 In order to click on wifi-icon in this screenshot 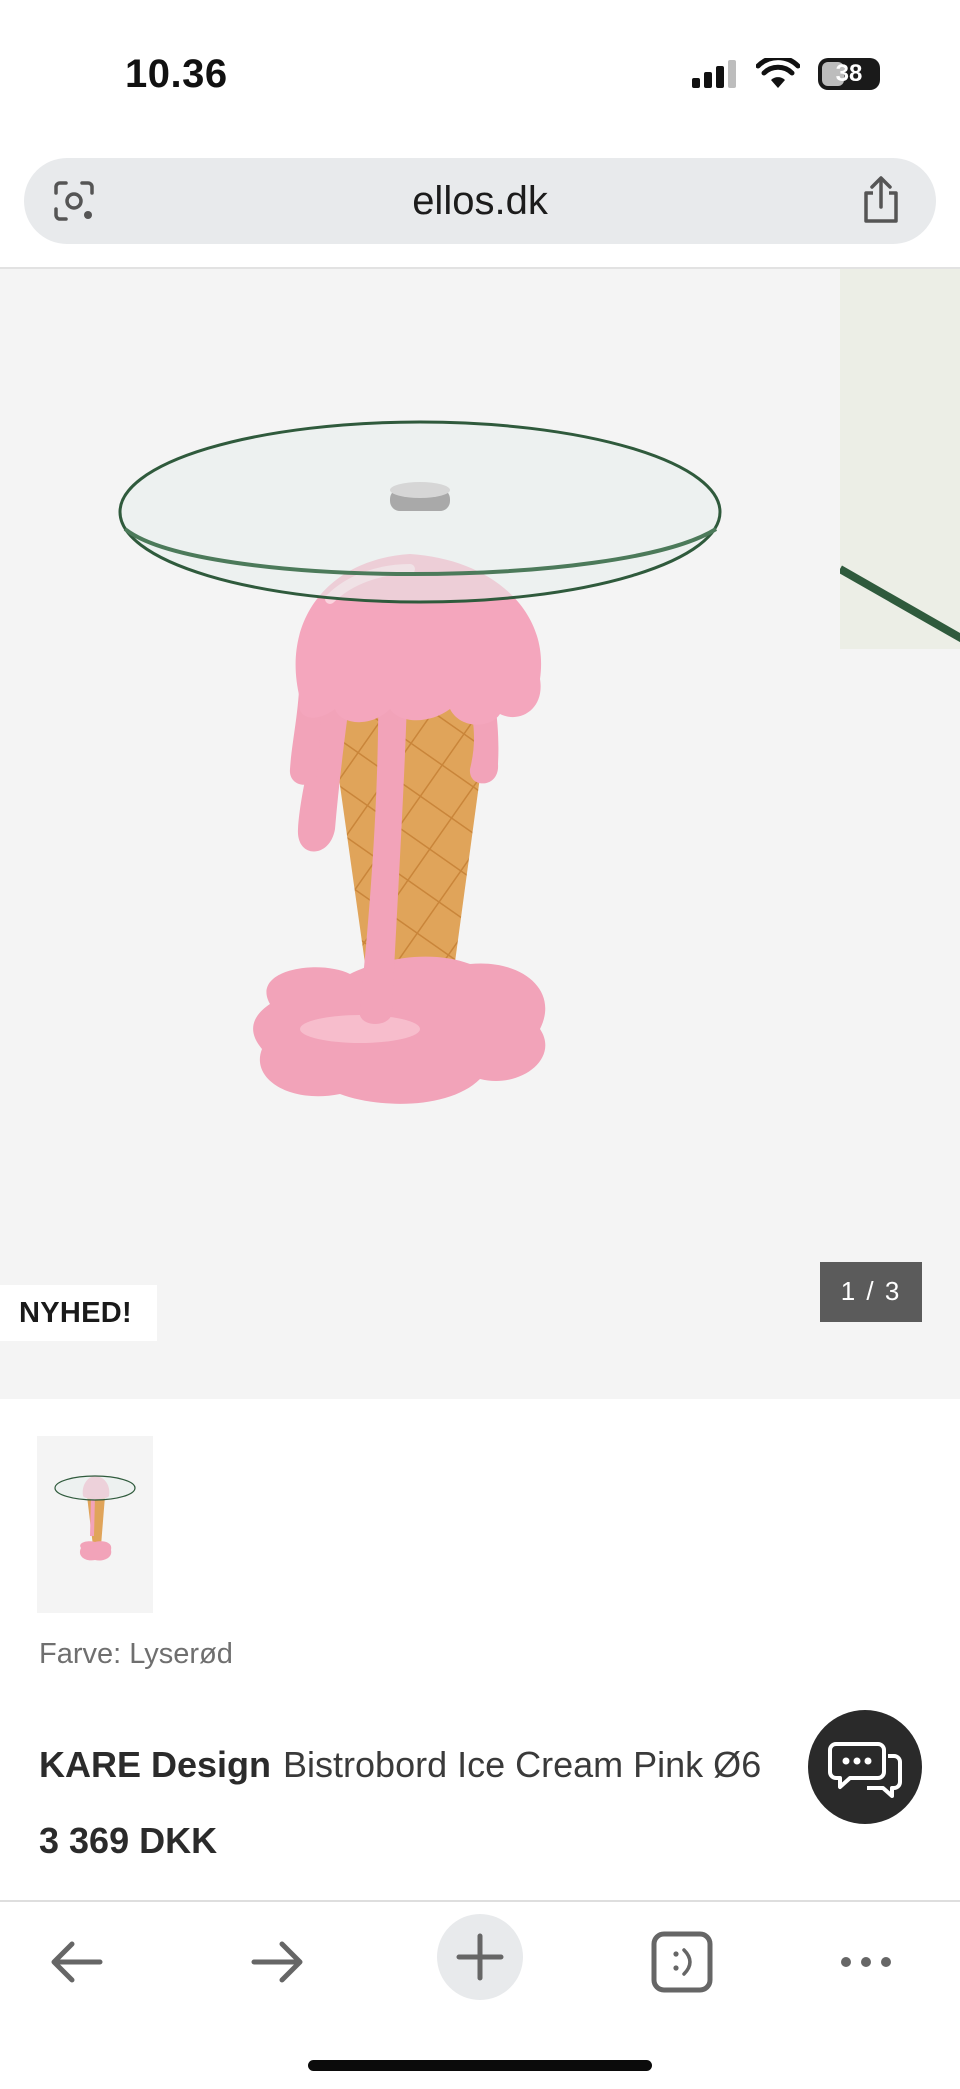, I will do `click(778, 73)`.